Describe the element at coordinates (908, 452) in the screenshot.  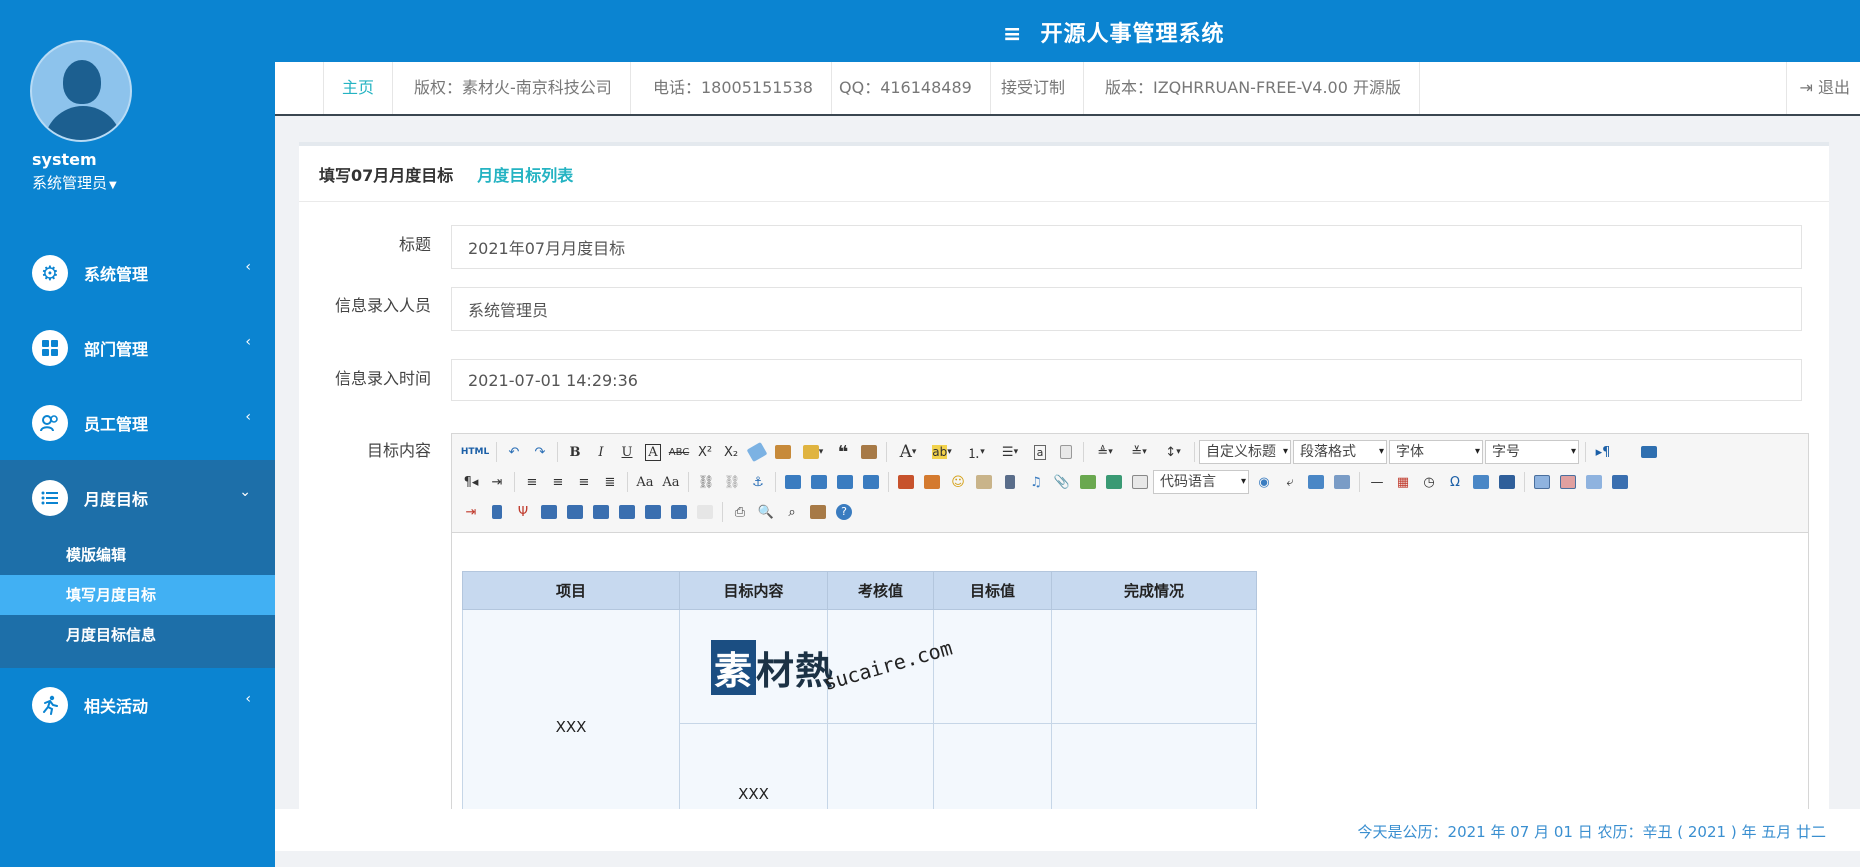
I see `font-color-icon: A ▾` at that location.